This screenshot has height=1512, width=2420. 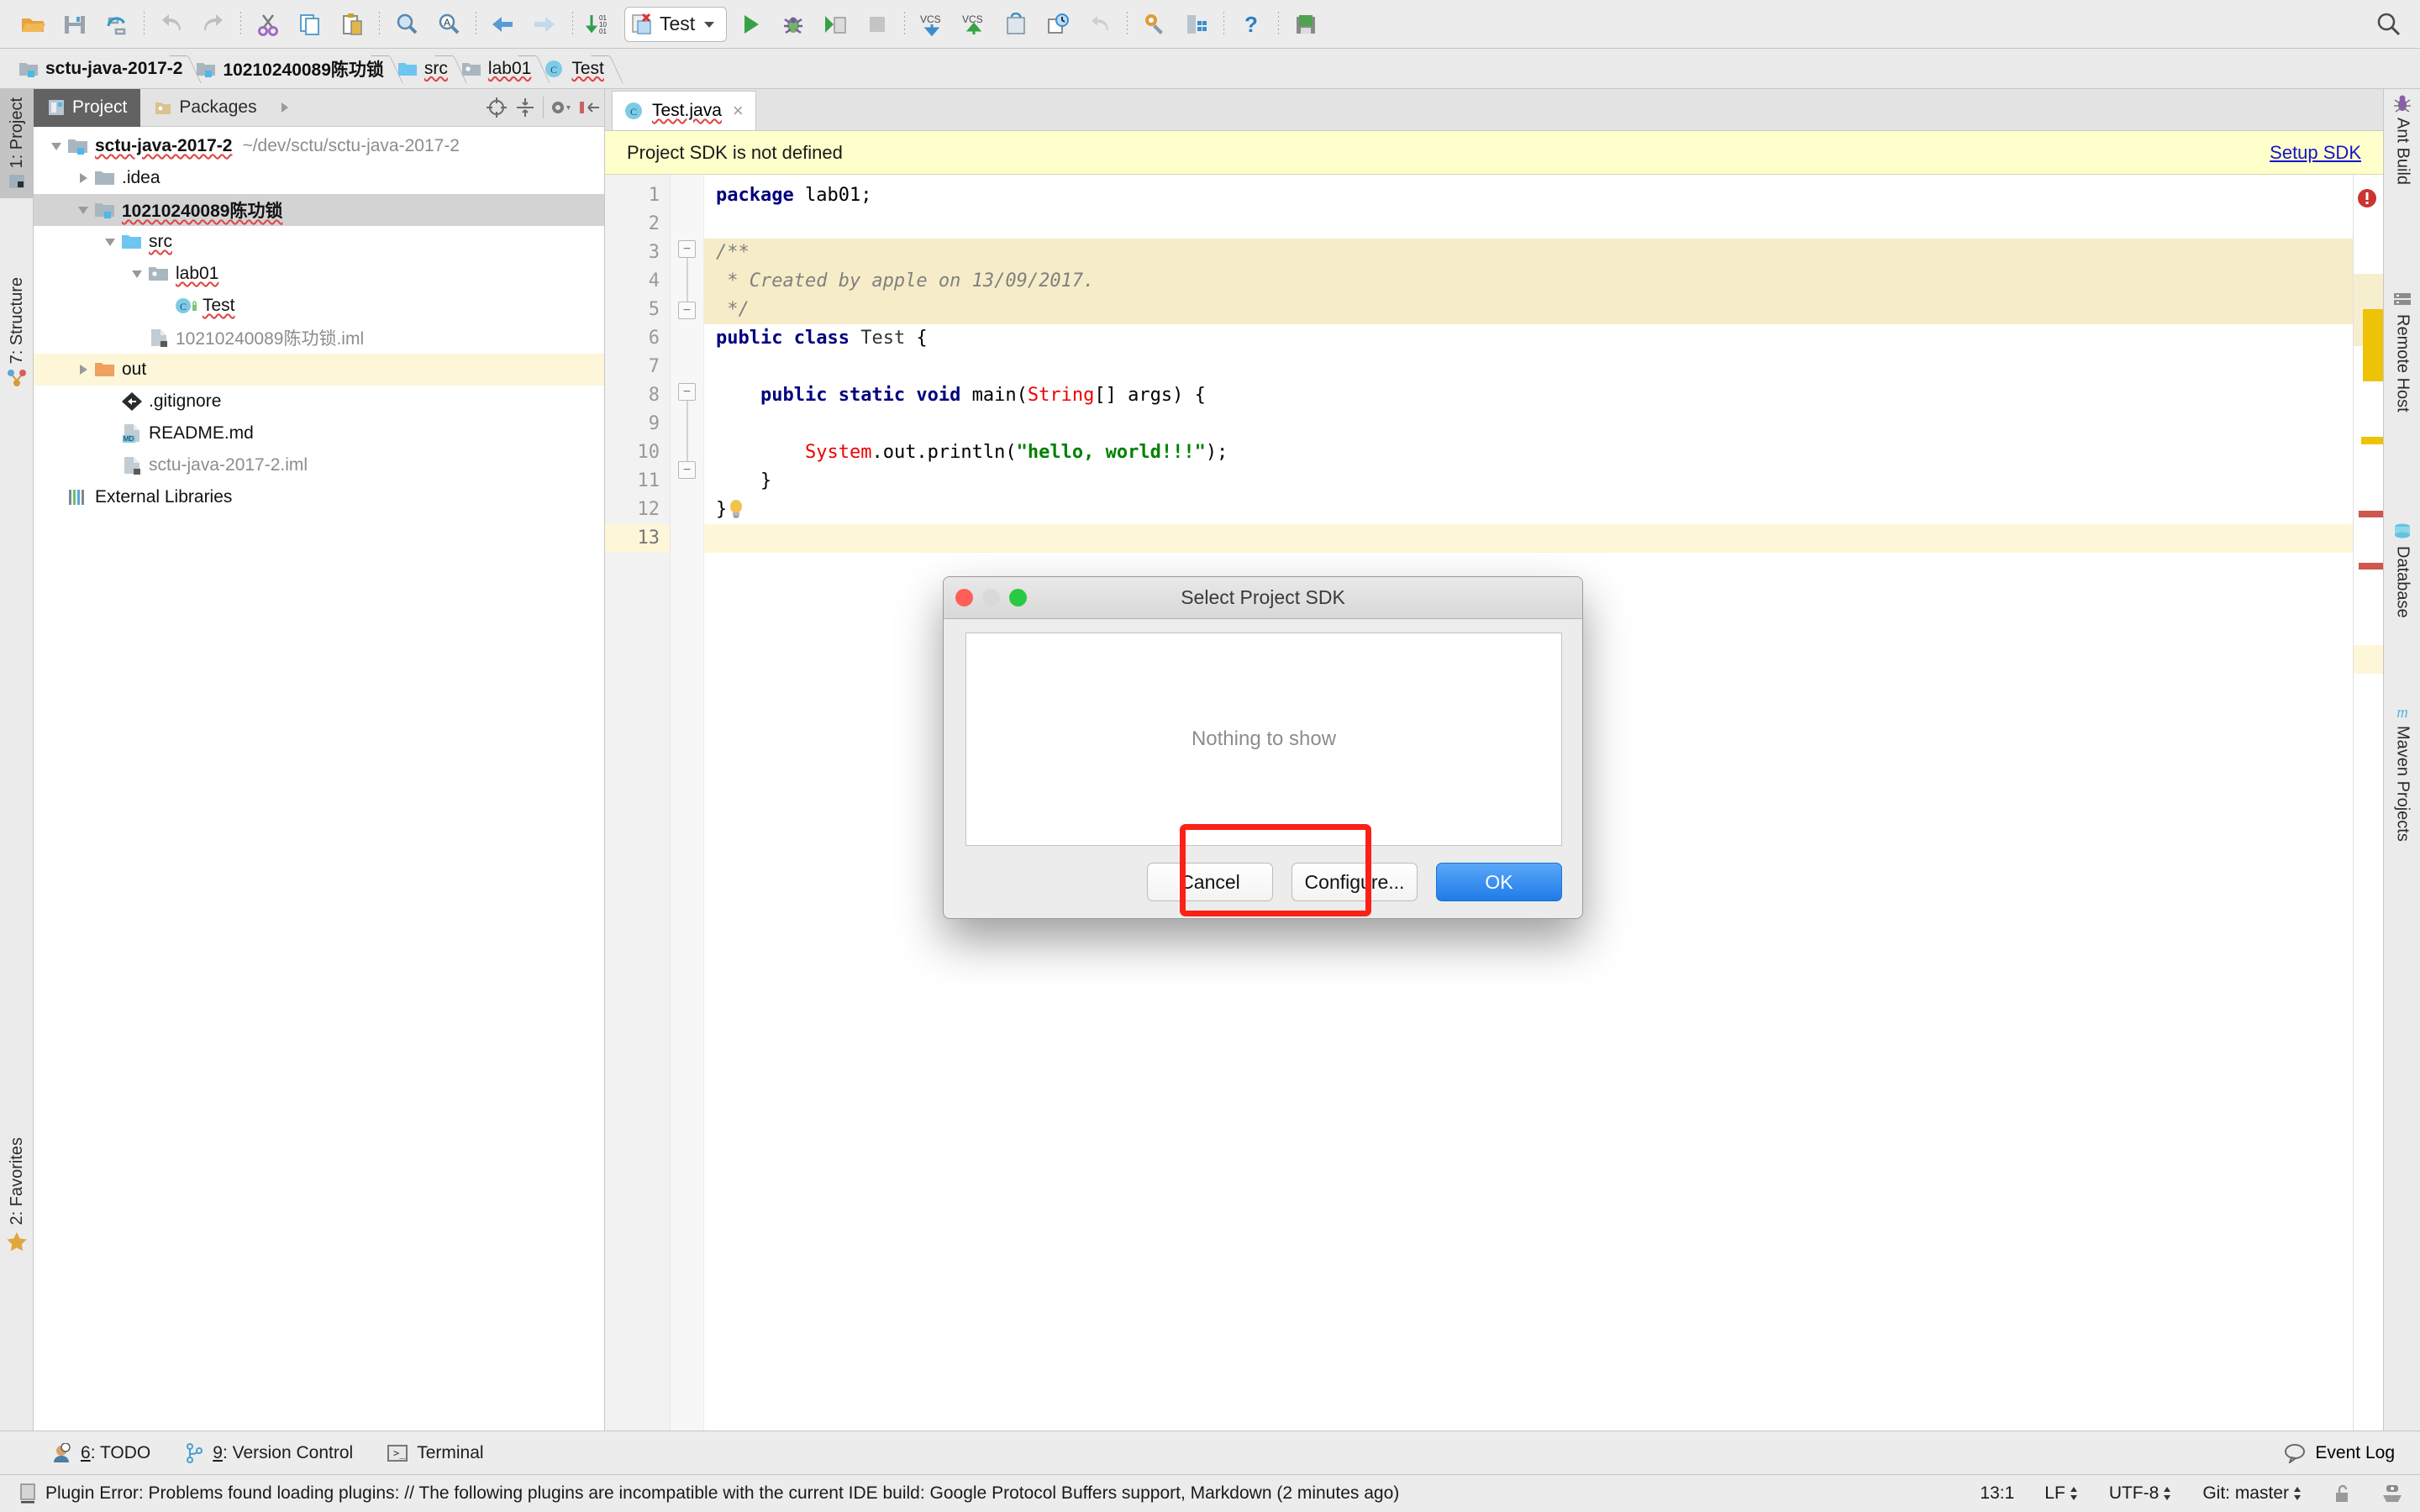 I want to click on sidebar-item-database: Database, so click(x=2402, y=570).